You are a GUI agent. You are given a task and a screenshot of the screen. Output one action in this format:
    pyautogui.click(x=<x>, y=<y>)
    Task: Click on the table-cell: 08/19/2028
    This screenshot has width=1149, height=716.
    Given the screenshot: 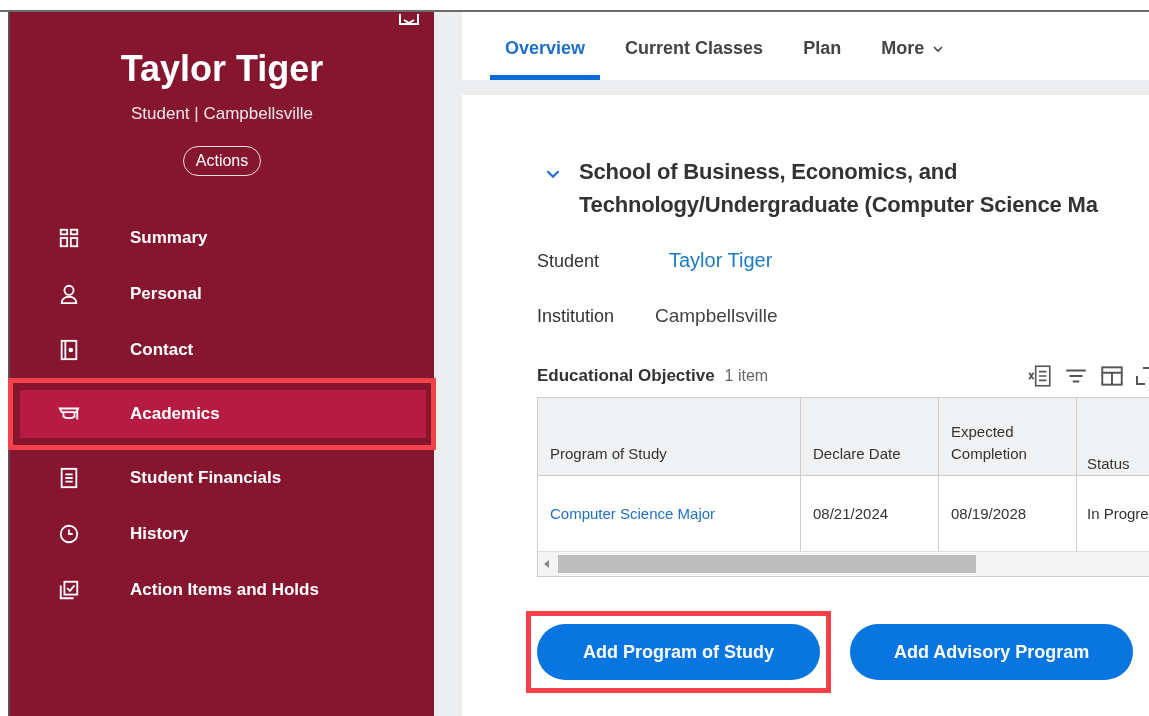 What is the action you would take?
    pyautogui.click(x=989, y=513)
    